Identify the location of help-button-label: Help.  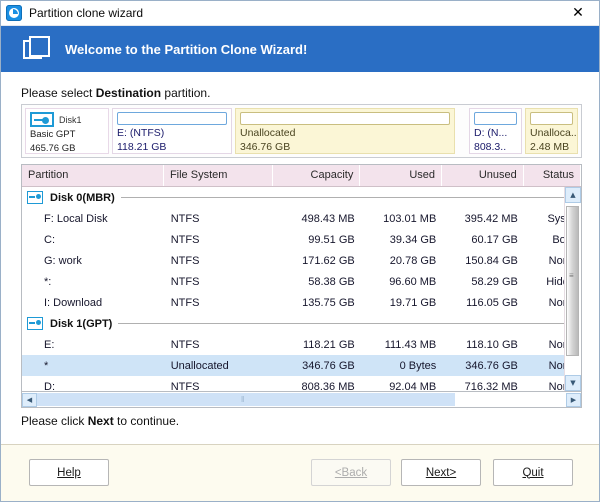
(69, 472).